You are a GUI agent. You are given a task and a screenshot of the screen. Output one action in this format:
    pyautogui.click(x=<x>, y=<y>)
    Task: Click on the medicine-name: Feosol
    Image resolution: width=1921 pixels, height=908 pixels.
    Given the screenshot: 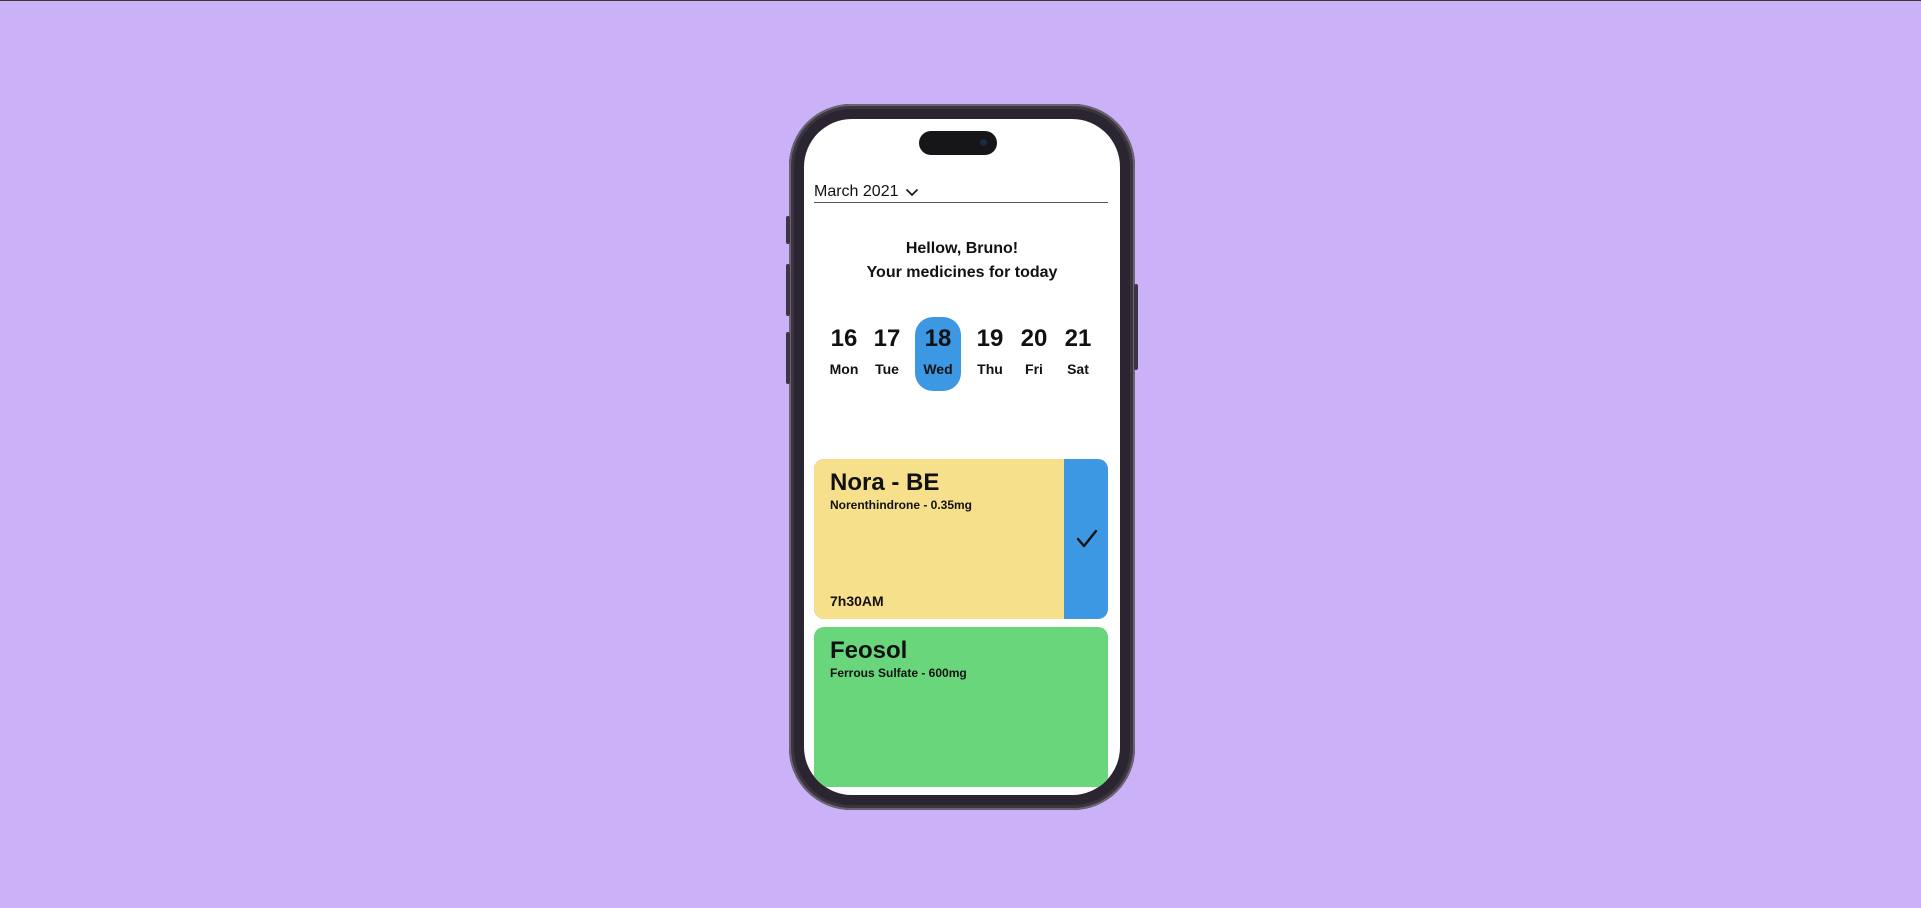 What is the action you would take?
    pyautogui.click(x=869, y=650)
    